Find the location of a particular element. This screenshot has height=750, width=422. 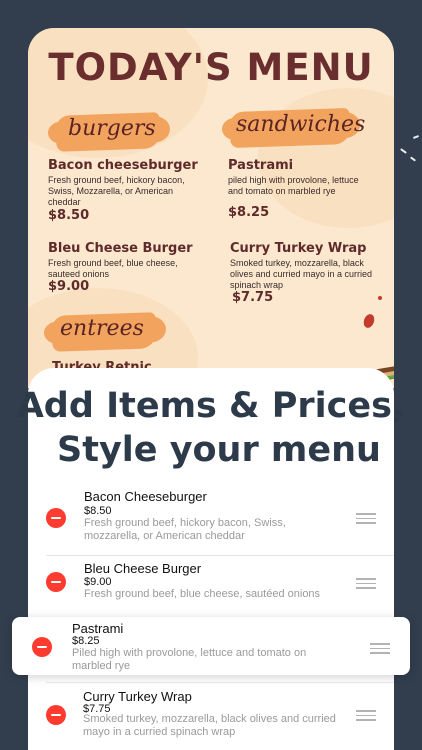

menu-item-price: $9.00 is located at coordinates (69, 286).